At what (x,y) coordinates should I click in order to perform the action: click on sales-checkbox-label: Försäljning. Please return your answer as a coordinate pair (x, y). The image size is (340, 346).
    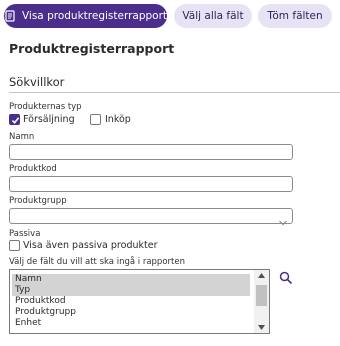
    Looking at the image, I should click on (49, 119).